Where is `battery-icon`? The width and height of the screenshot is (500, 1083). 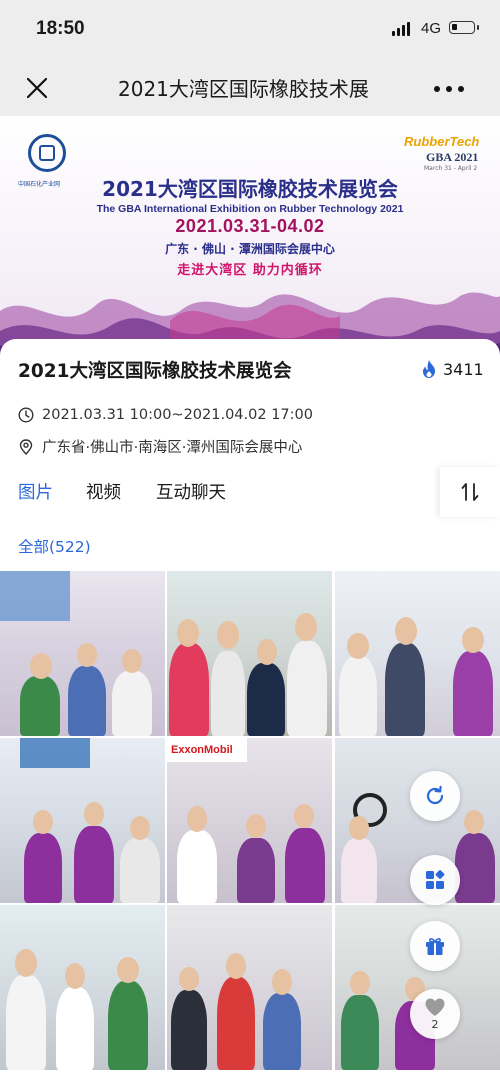
battery-icon is located at coordinates (464, 27).